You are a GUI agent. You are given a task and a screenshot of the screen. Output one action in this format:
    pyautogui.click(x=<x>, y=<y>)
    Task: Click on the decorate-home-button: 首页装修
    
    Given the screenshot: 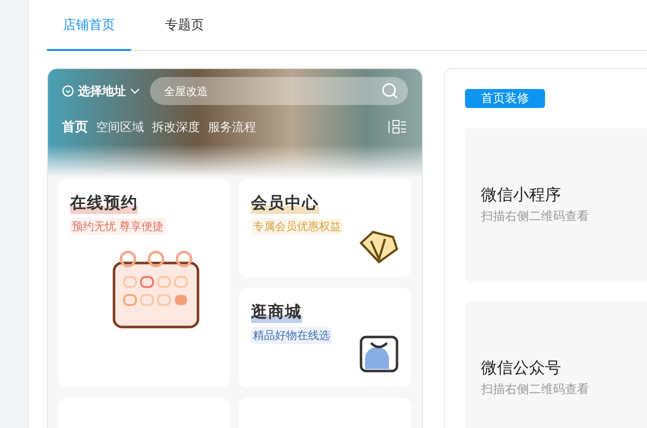 What is the action you would take?
    pyautogui.click(x=505, y=98)
    